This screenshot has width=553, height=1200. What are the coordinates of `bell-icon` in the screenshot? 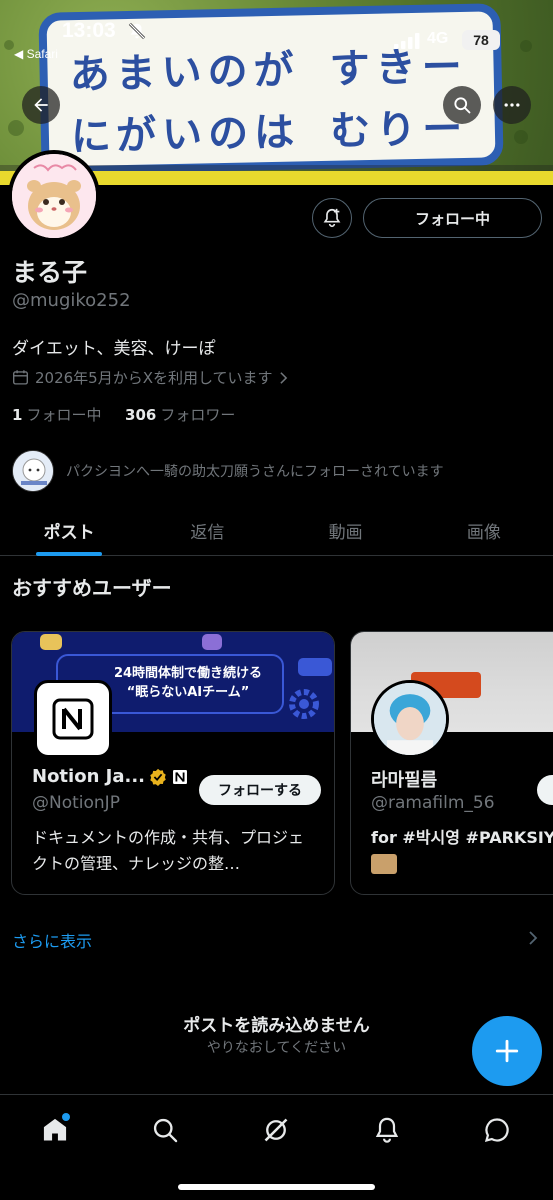 It's located at (387, 1130).